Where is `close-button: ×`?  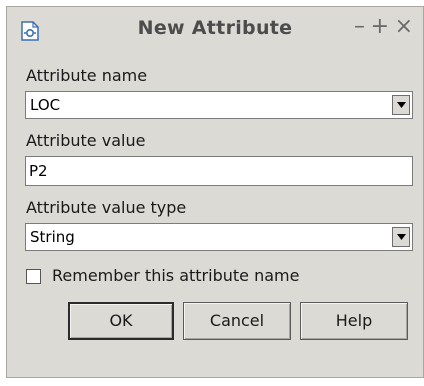
close-button: × is located at coordinates (404, 27).